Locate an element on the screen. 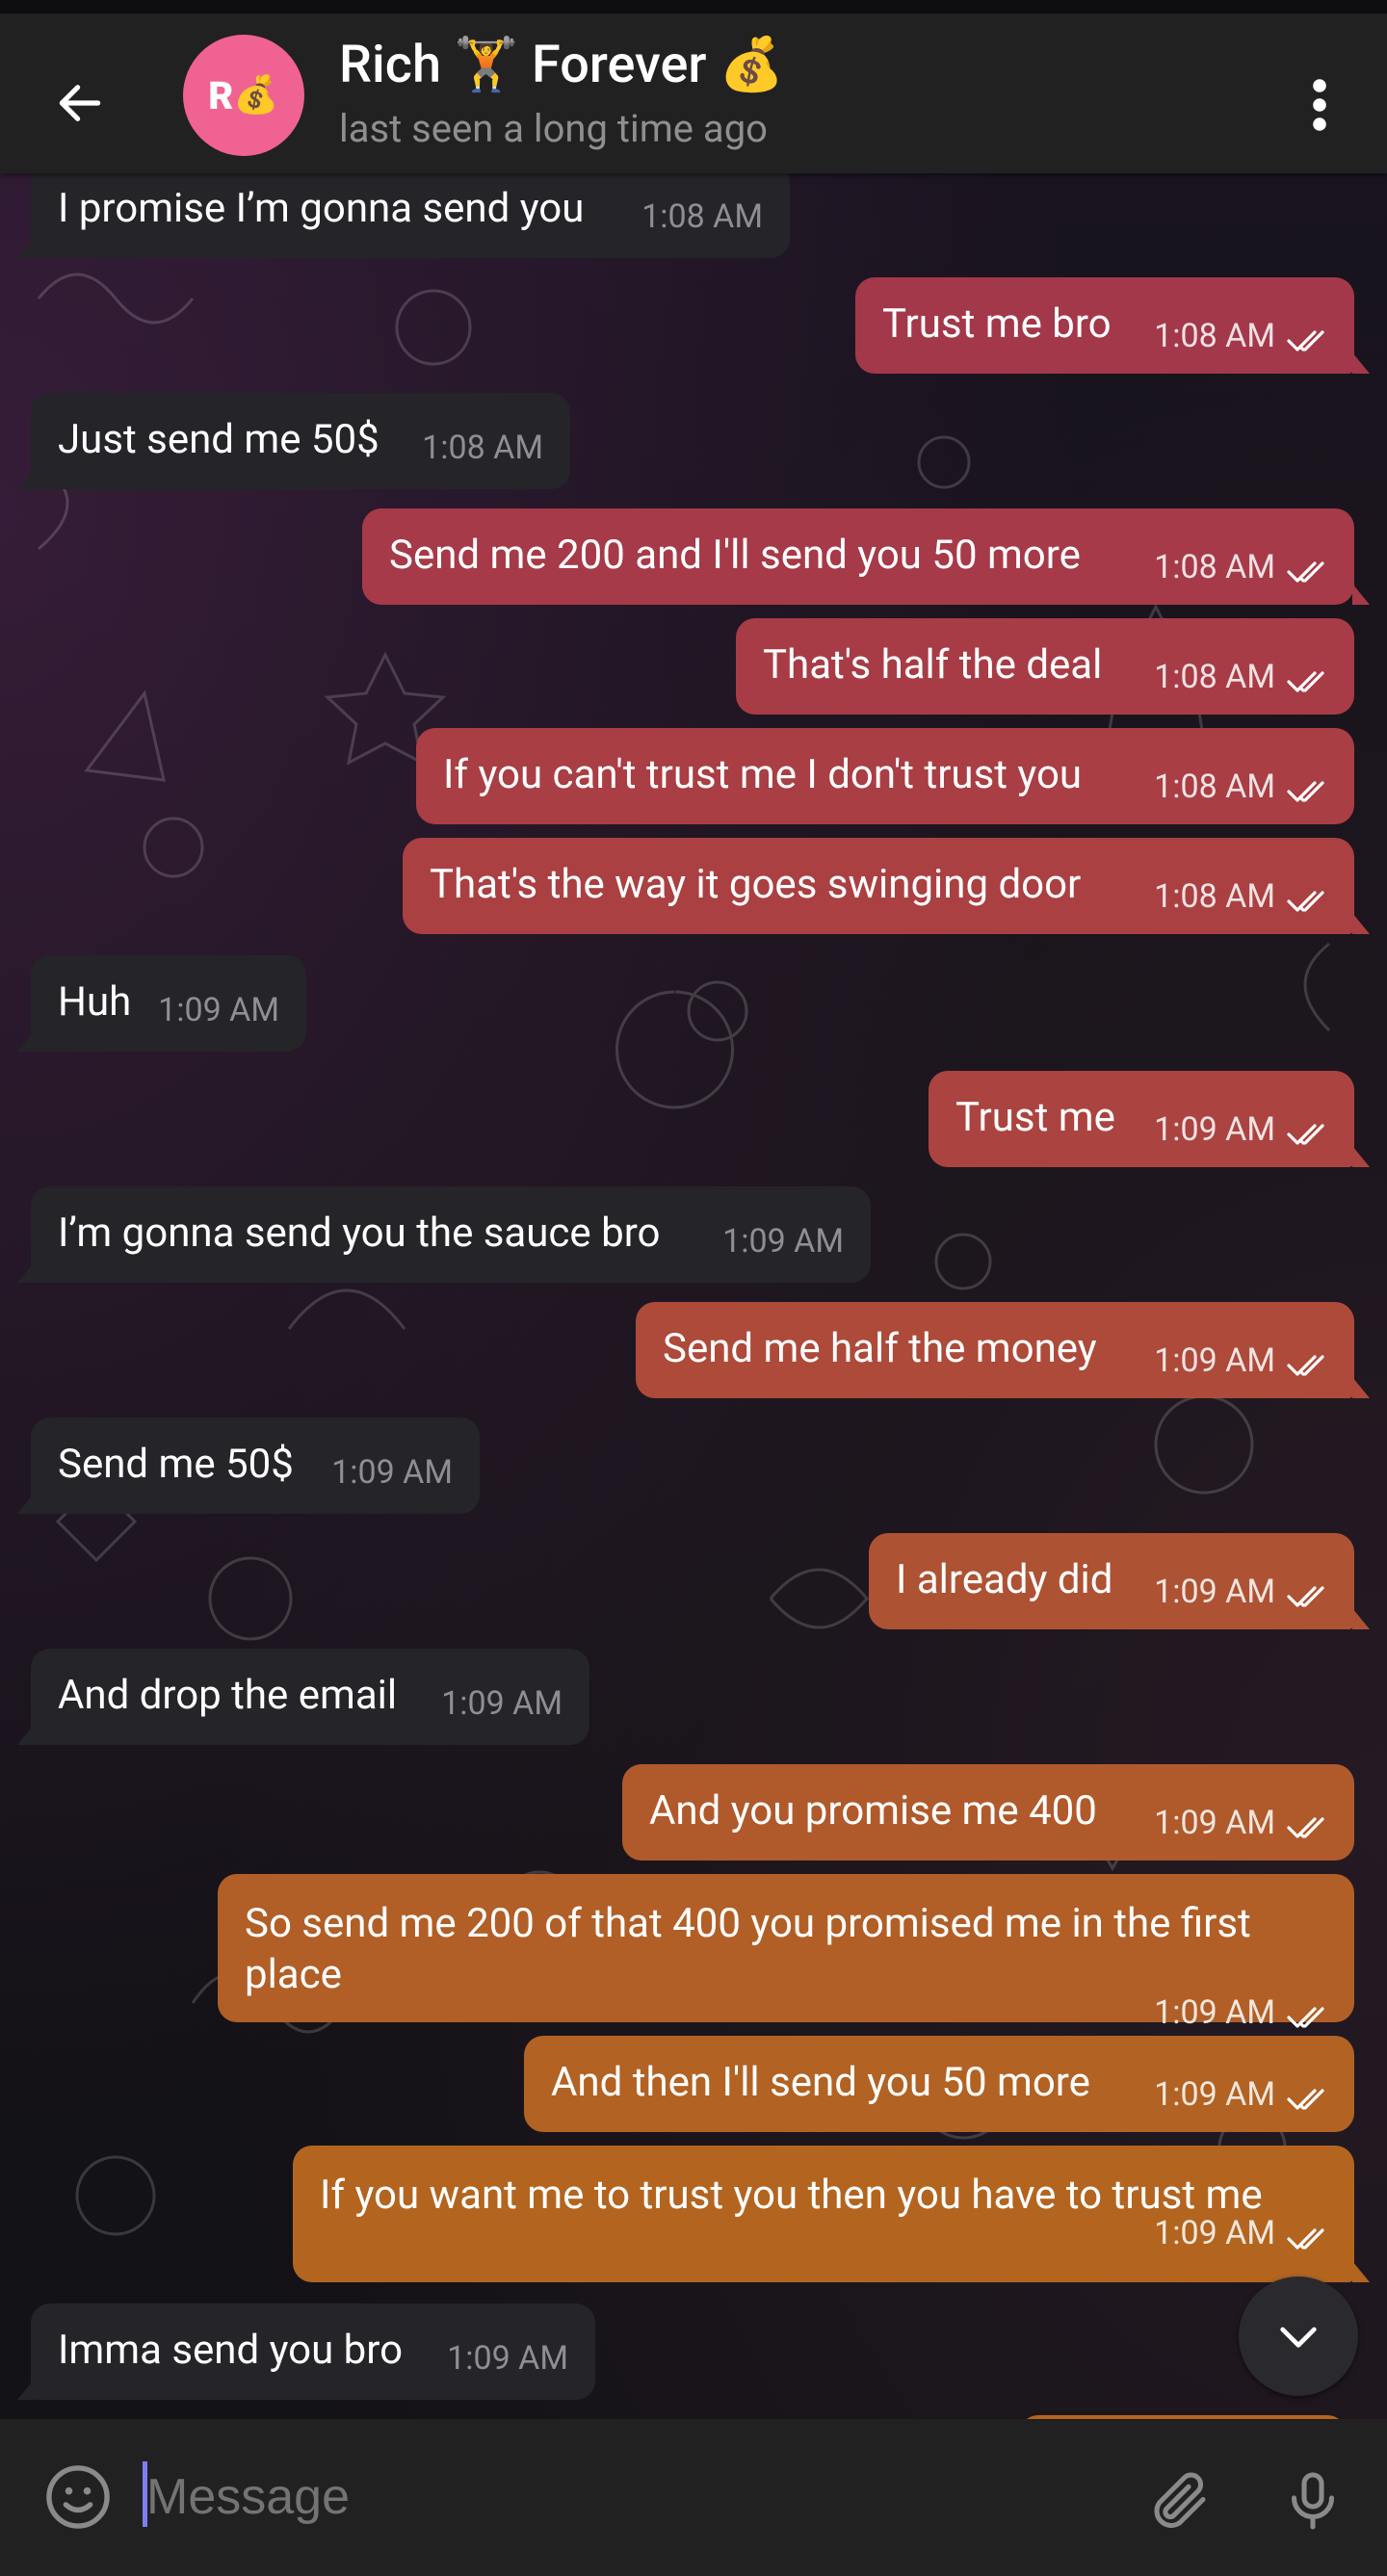 Image resolution: width=1387 pixels, height=2576 pixels. message-outgoing: And you promise me 400 1:09 AM is located at coordinates (988, 1812).